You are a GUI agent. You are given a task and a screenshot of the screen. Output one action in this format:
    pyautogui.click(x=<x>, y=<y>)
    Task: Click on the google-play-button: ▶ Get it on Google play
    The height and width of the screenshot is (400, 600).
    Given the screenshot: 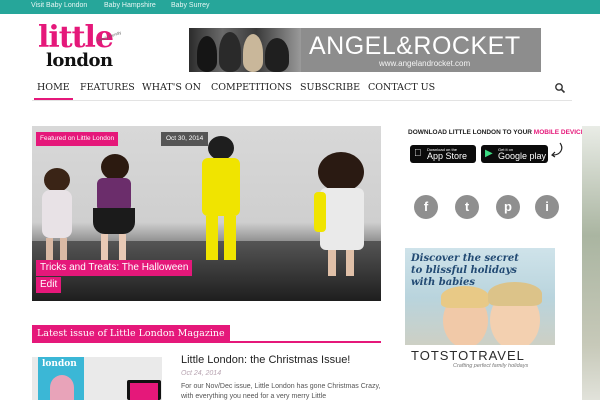 What is the action you would take?
    pyautogui.click(x=514, y=154)
    